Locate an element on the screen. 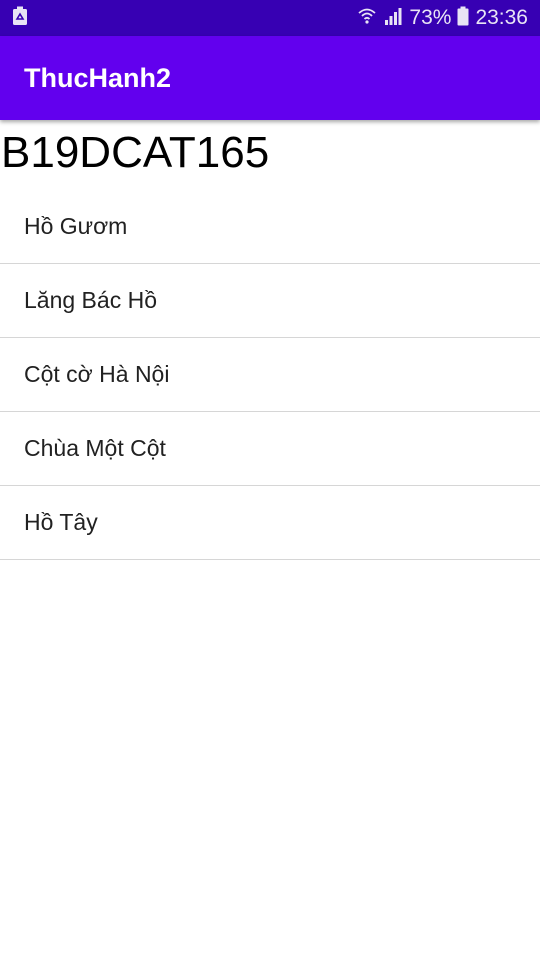  status-bar: 73% 23:36 is located at coordinates (270, 18).